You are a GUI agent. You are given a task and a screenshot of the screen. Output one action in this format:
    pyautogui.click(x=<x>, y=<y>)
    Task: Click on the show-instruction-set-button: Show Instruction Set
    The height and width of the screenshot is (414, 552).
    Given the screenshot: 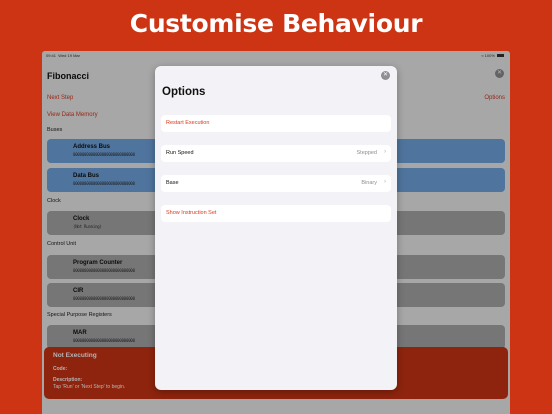 What is the action you would take?
    pyautogui.click(x=276, y=213)
    